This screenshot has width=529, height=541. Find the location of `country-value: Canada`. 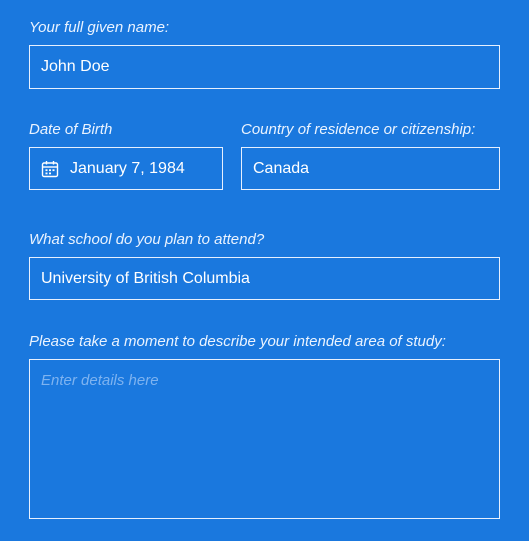

country-value: Canada is located at coordinates (281, 168).